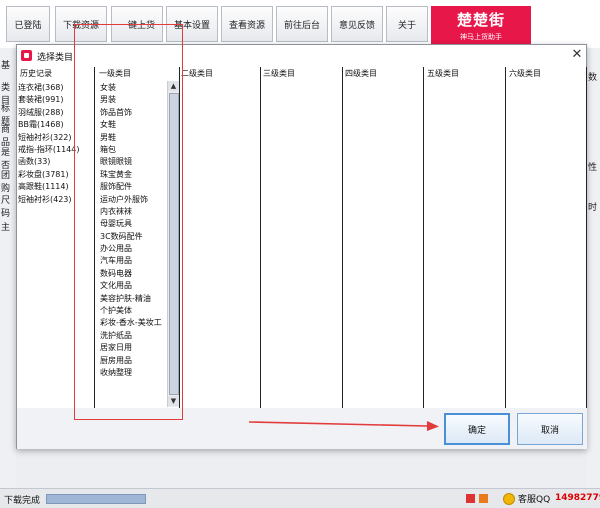 This screenshot has width=600, height=508. I want to click on dialog-titlebar: 选择类目 ✕, so click(301, 56).